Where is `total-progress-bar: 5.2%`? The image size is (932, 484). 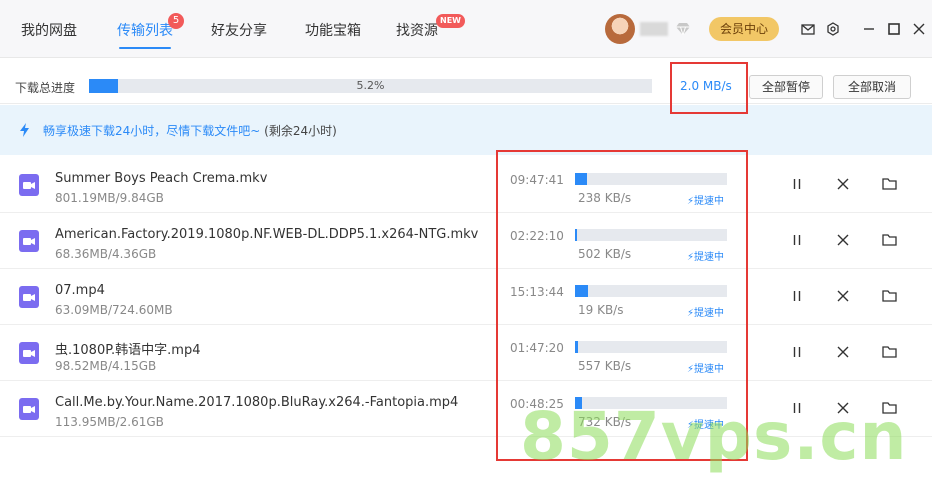
total-progress-bar: 5.2% is located at coordinates (370, 86).